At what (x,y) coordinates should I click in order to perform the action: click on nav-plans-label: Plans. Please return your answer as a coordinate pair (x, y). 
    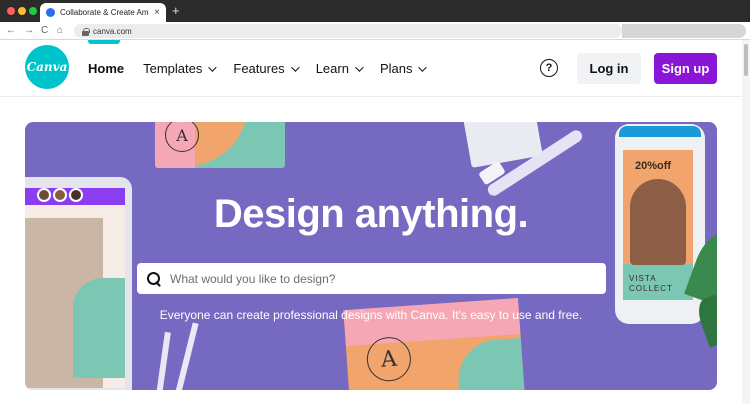
    Looking at the image, I should click on (396, 68).